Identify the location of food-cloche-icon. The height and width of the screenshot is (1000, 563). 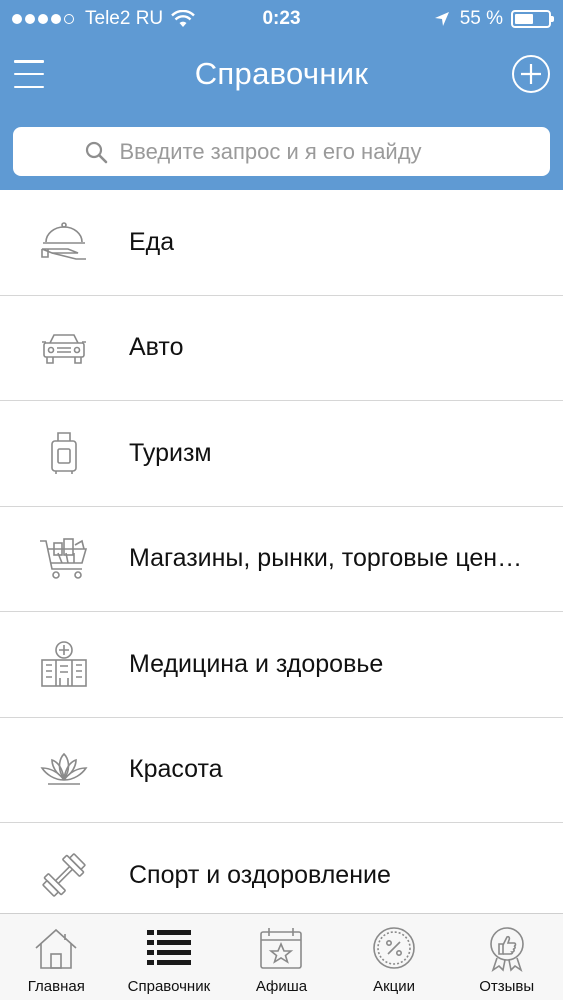
(63, 241).